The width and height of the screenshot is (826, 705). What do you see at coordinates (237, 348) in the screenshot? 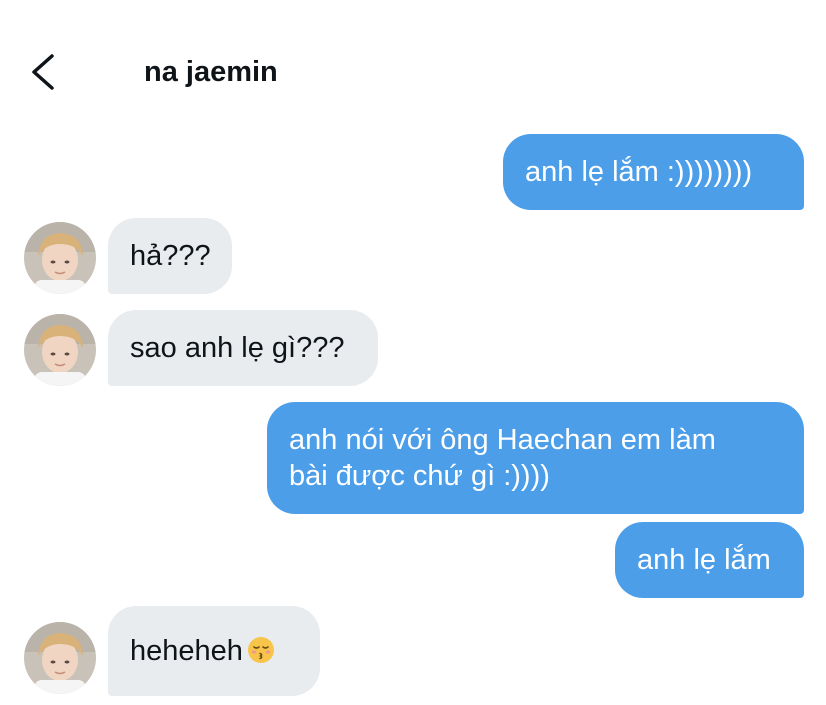
I see `message-text: sao anh lẹ gì???` at bounding box center [237, 348].